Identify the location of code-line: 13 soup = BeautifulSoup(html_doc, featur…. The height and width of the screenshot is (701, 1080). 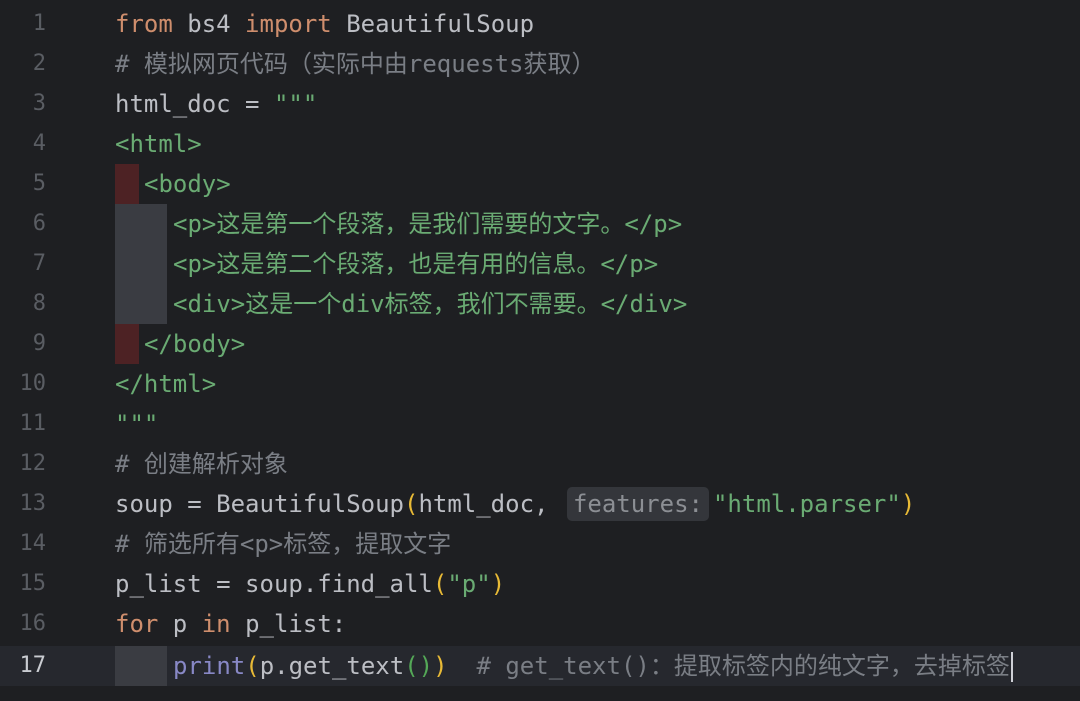
(540, 504).